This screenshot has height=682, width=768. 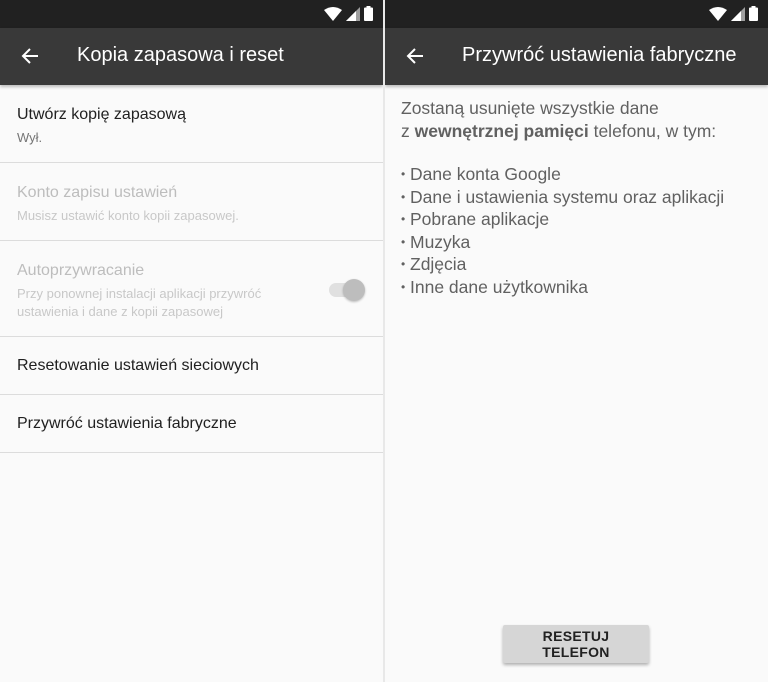 I want to click on info-line-2: z wewnętrznej pamięci telefonu, w tym:, so click(x=578, y=131).